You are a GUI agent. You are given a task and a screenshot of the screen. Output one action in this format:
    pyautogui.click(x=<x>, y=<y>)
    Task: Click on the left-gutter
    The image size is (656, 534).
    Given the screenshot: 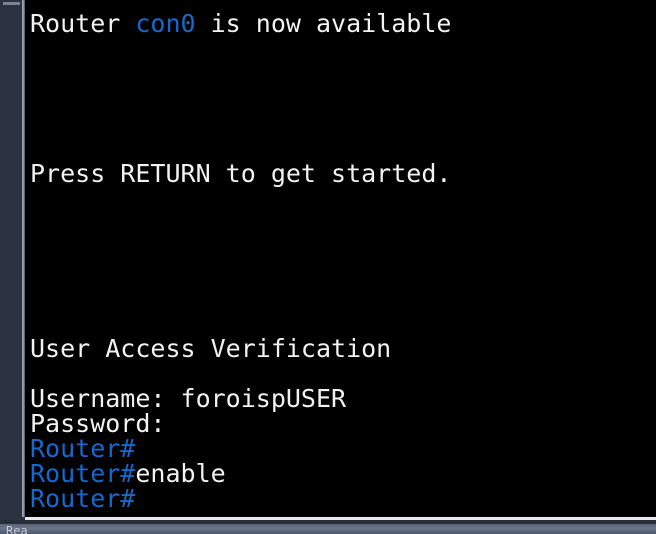 What is the action you would take?
    pyautogui.click(x=11, y=259)
    